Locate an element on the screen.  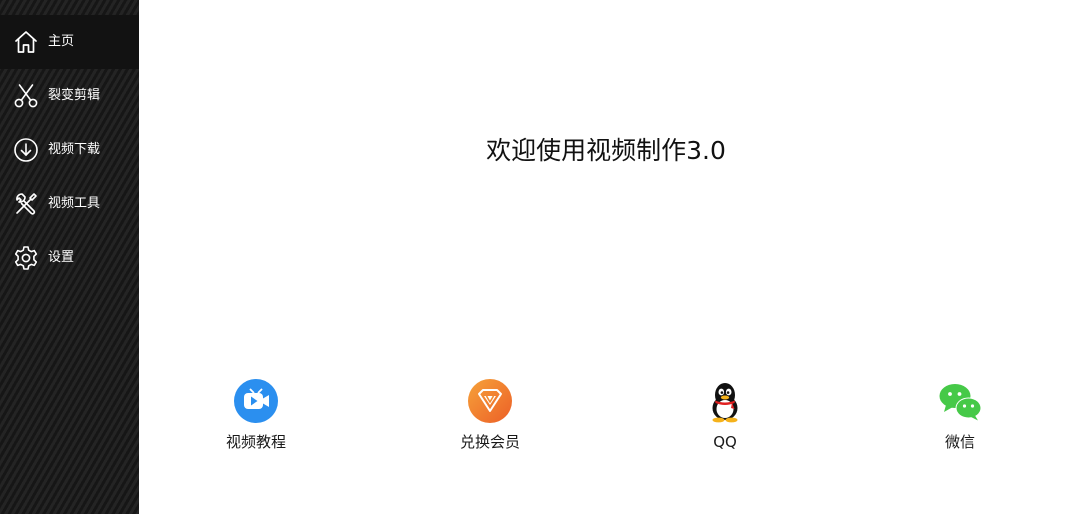
welcome-title: 欢迎使用视频制作3.0 is located at coordinates (606, 150).